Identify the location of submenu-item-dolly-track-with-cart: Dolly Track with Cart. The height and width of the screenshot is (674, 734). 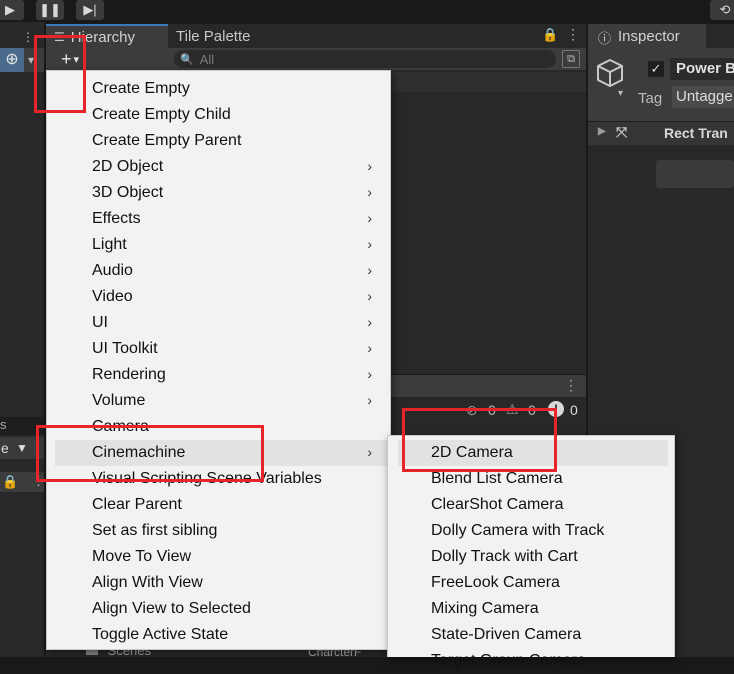
(531, 557).